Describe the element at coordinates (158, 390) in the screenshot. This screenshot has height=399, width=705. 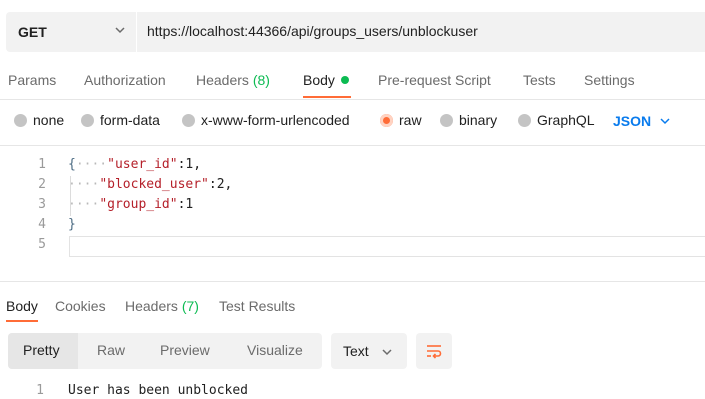
I see `response-text: User has been unblocked` at that location.